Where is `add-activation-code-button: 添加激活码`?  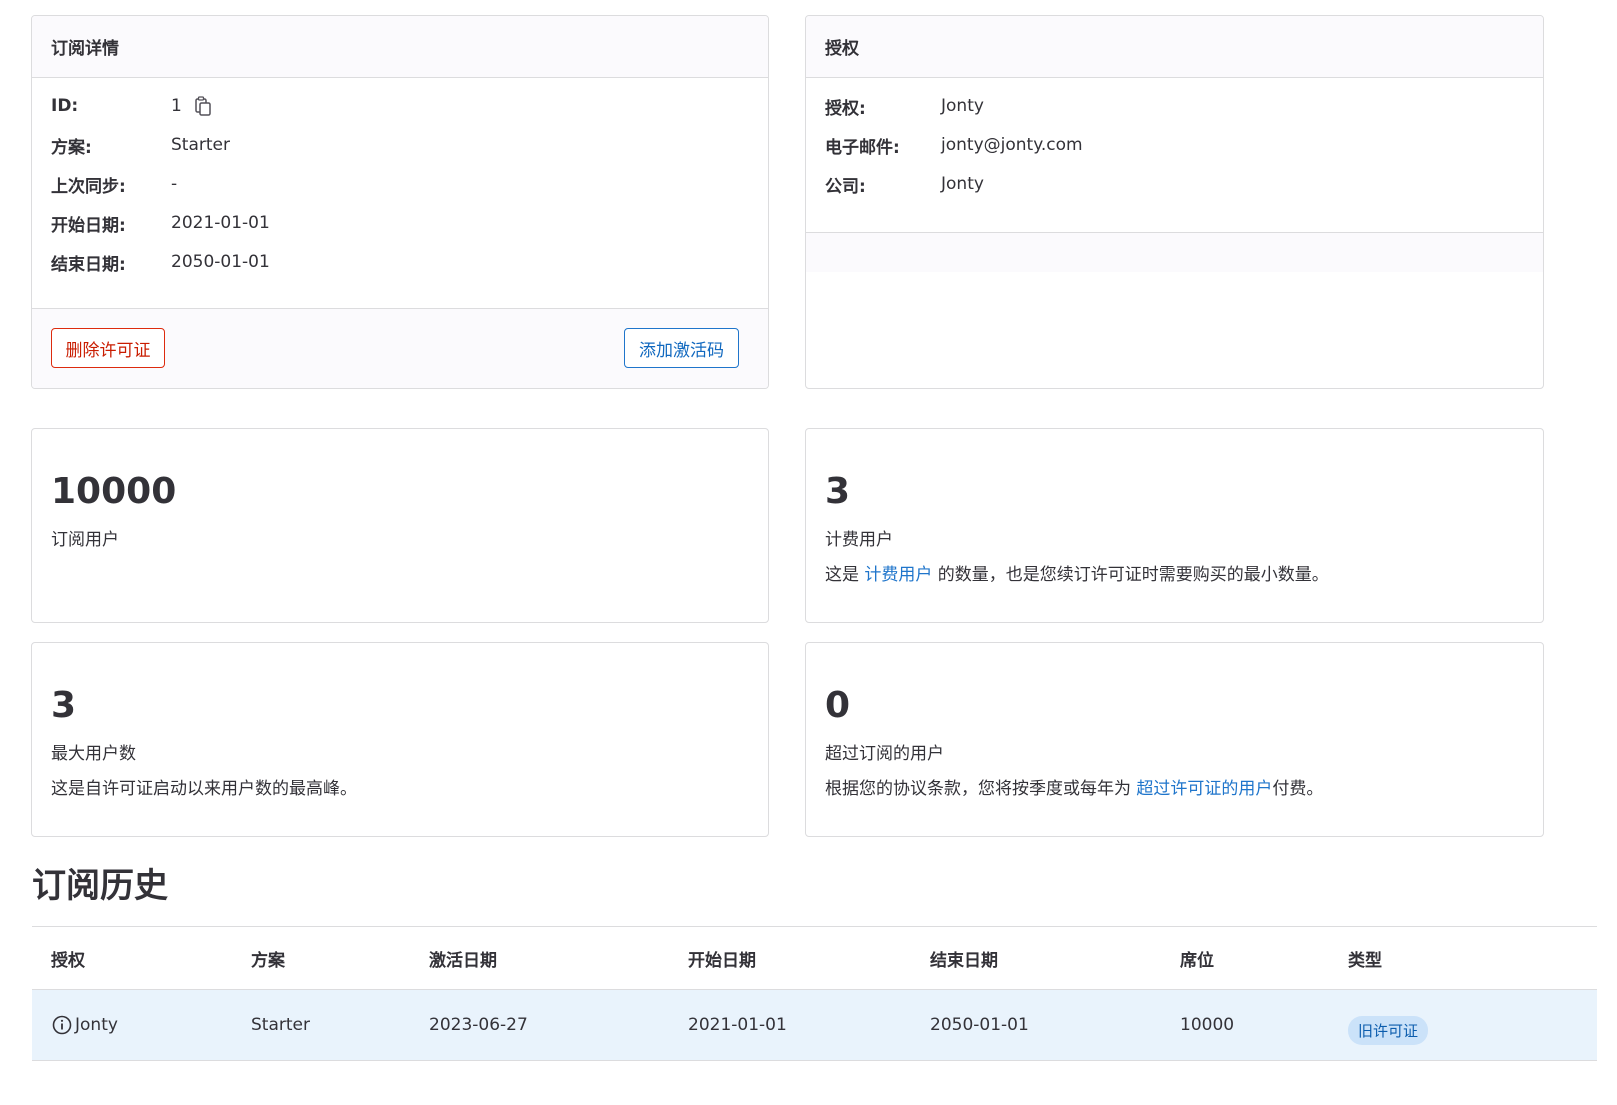 add-activation-code-button: 添加激活码 is located at coordinates (681, 348).